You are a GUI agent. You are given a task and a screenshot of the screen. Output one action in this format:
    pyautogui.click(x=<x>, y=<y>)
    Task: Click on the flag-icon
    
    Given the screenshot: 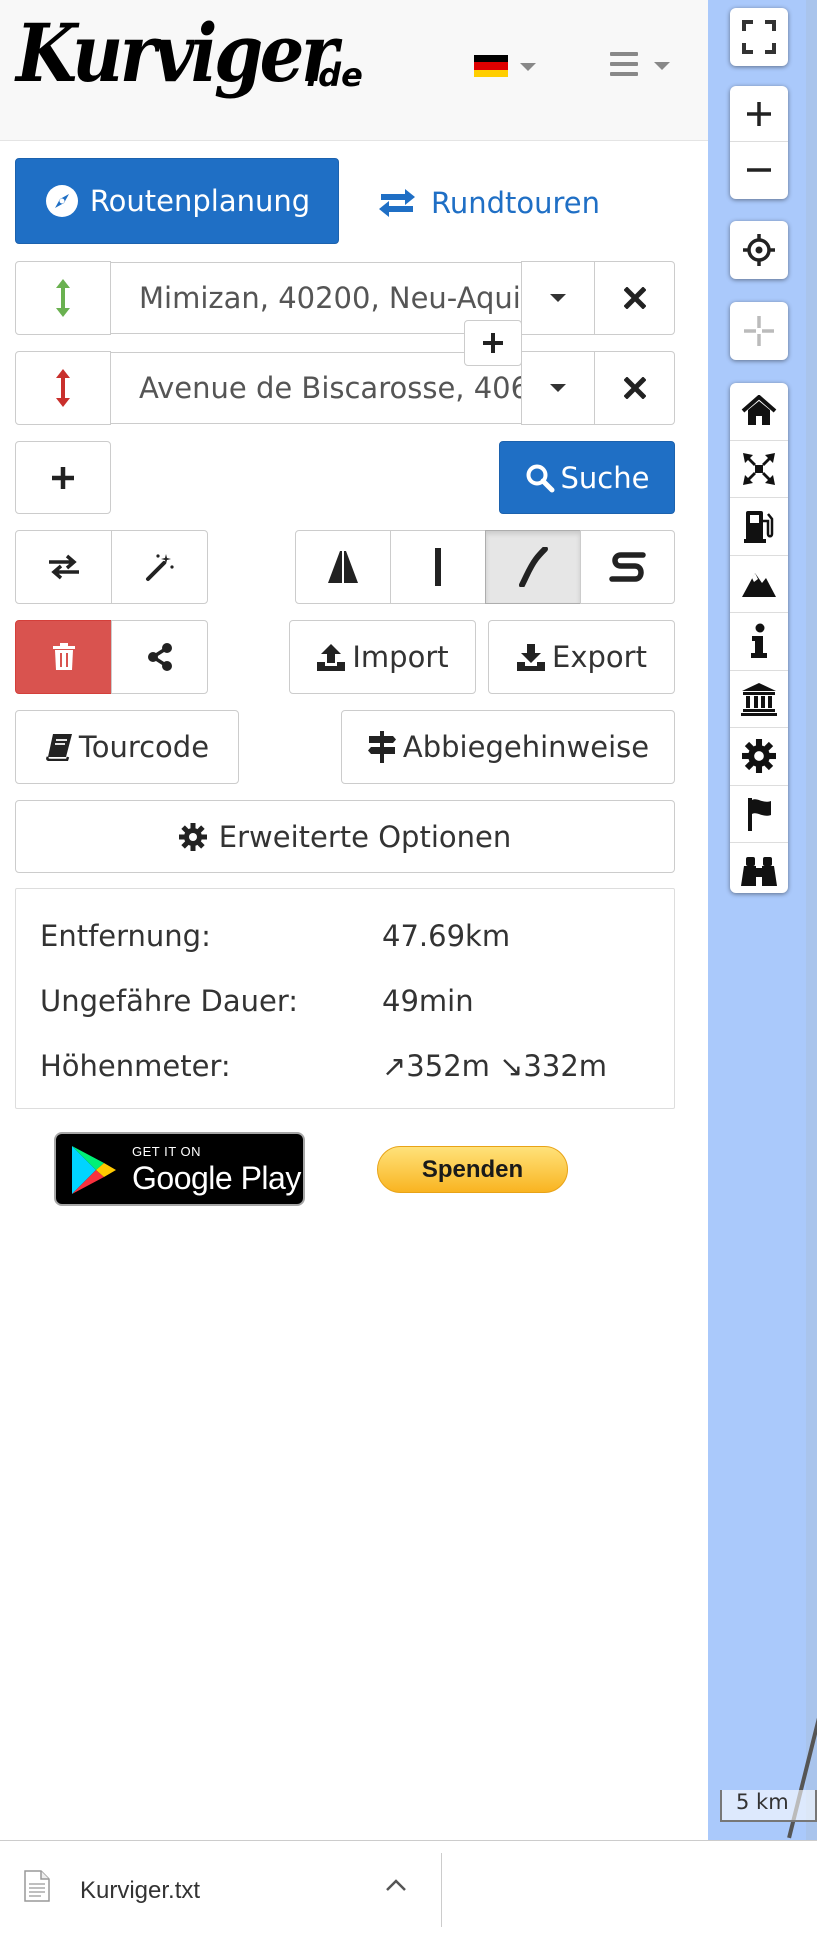 What is the action you would take?
    pyautogui.click(x=759, y=814)
    